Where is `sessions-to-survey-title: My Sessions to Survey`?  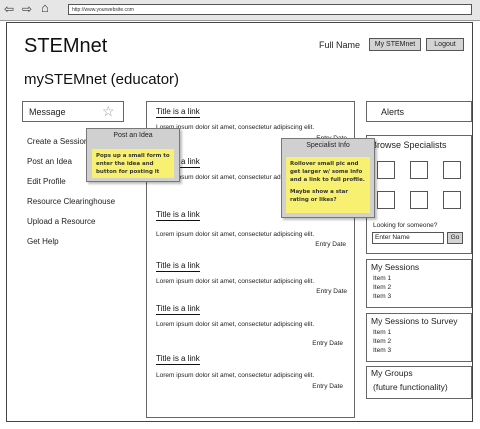 sessions-to-survey-title: My Sessions to Survey is located at coordinates (414, 321).